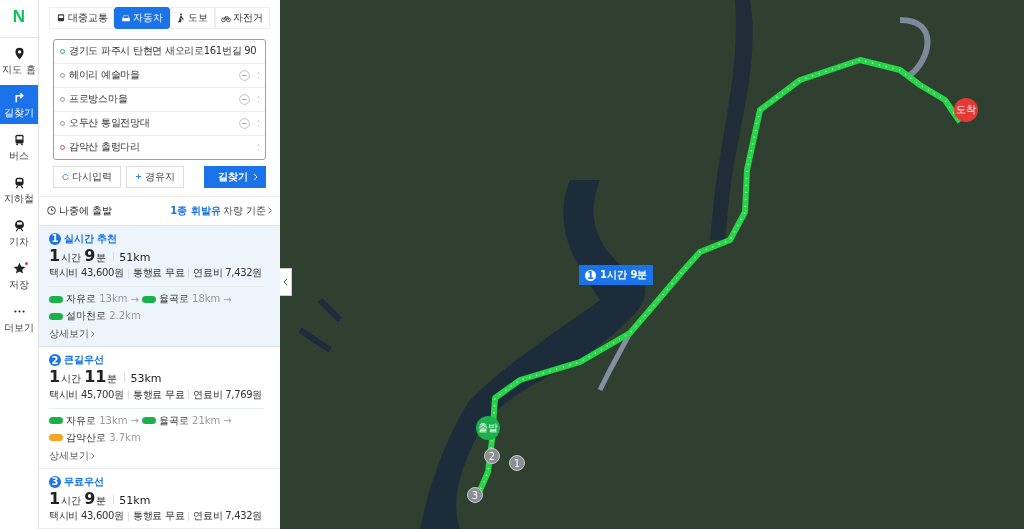 The width and height of the screenshot is (1024, 529). Describe the element at coordinates (65, 177) in the screenshot. I see `refresh-icon` at that location.